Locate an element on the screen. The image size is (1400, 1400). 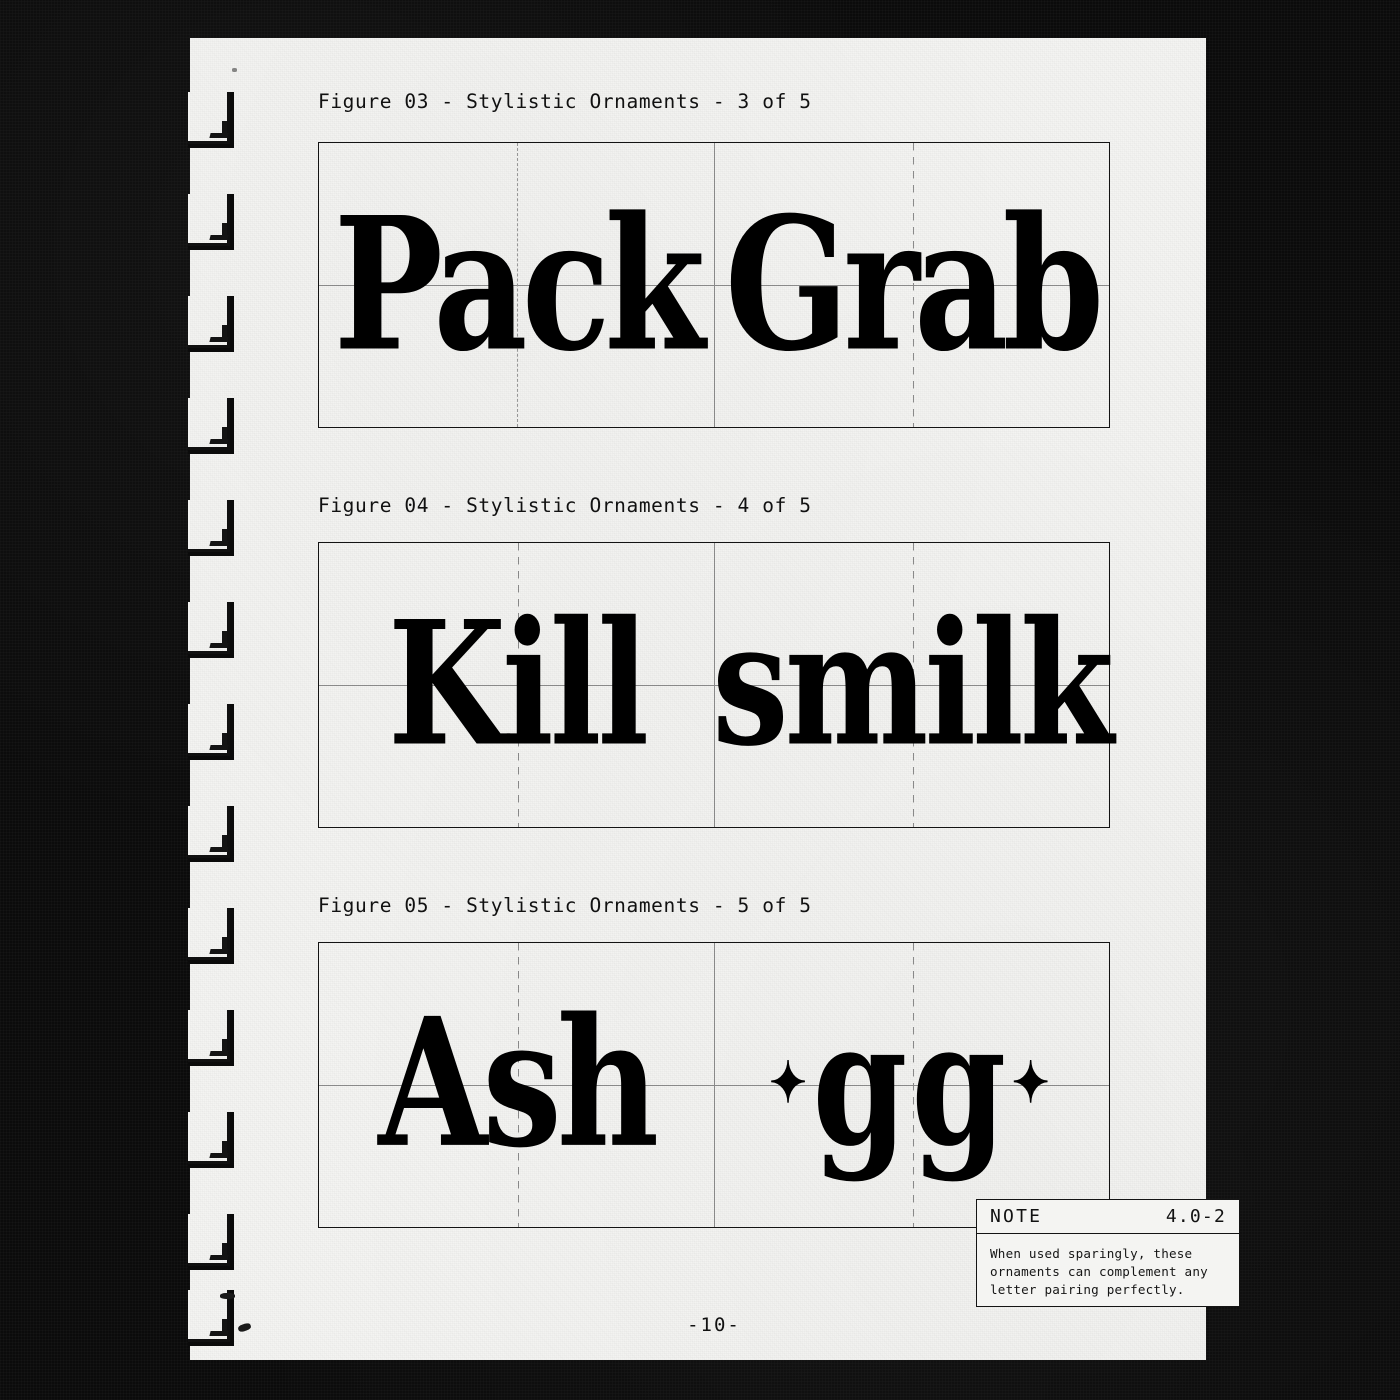
specimen-word-ornamented: ✦gg✦ is located at coordinates (912, 1084).